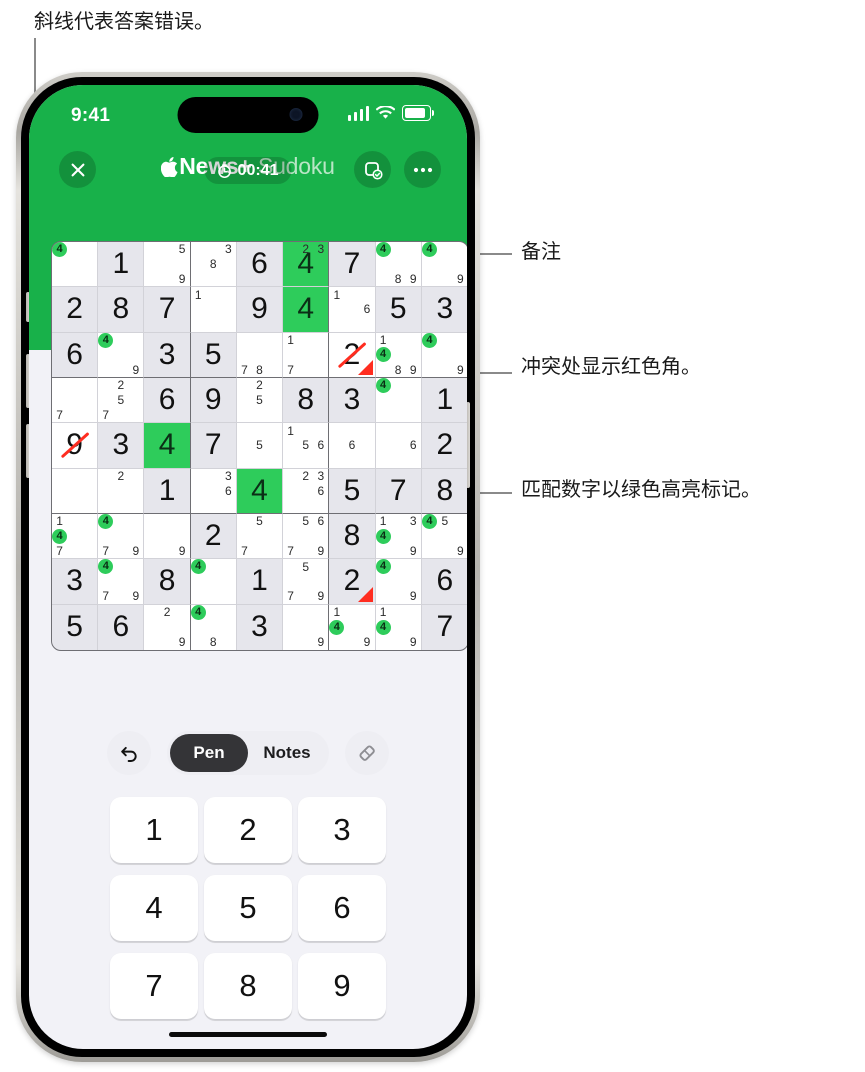 The image size is (865, 1072). What do you see at coordinates (444, 355) in the screenshot?
I see `sudoku-cell-r3c9: 49` at bounding box center [444, 355].